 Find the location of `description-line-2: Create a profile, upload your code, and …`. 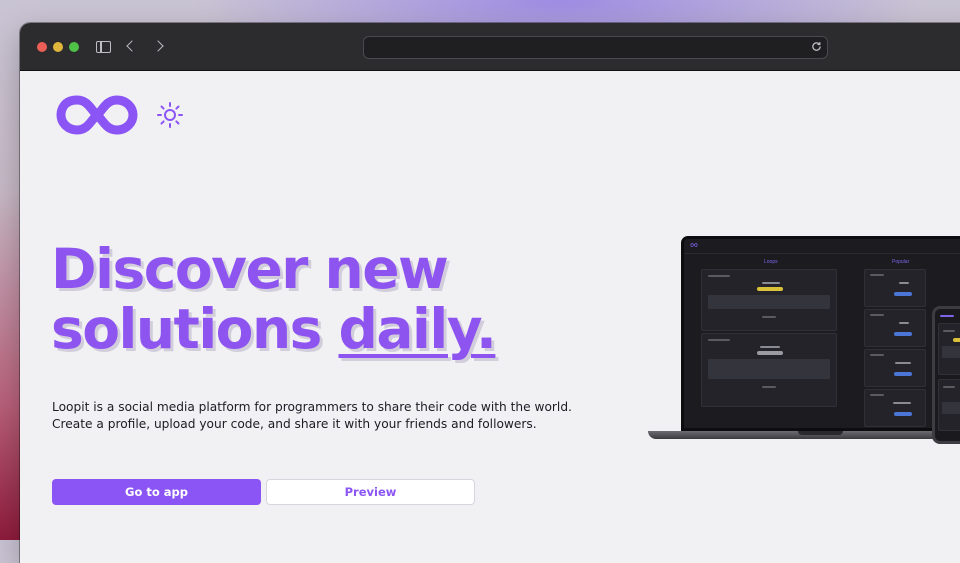

description-line-2: Create a profile, upload your code, and … is located at coordinates (294, 424).